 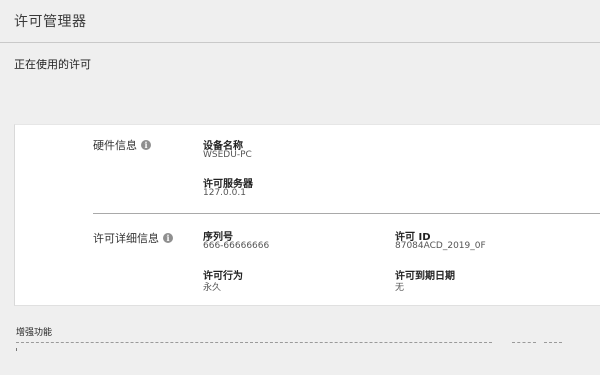 What do you see at coordinates (50, 22) in the screenshot?
I see `window-title: 许可管理器` at bounding box center [50, 22].